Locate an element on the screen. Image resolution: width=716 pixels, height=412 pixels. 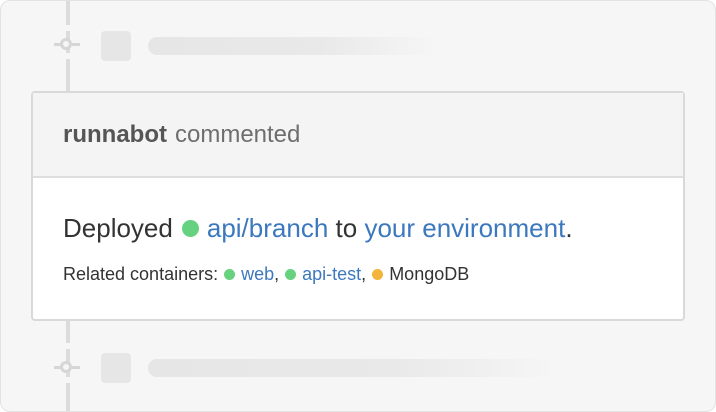
deploy-suffix: . is located at coordinates (569, 228).